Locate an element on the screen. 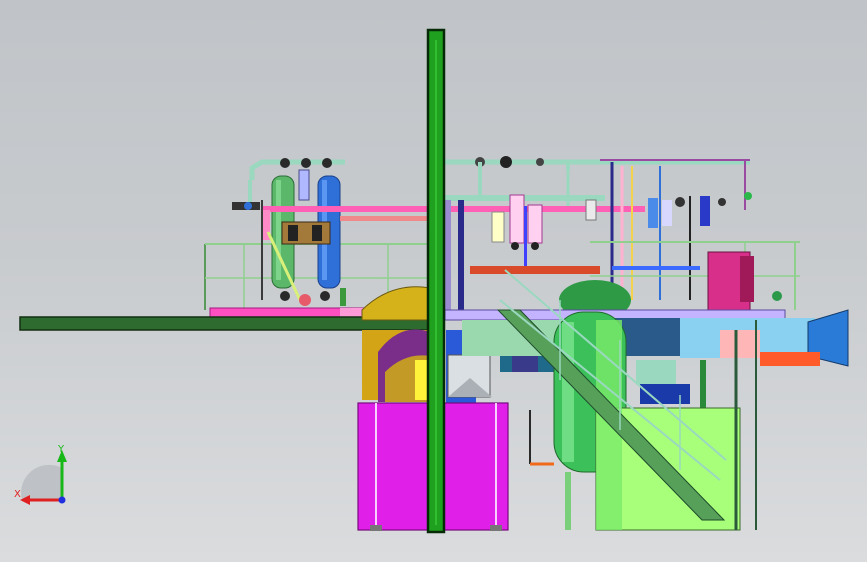 Image resolution: width=867 pixels, height=562 pixels. z-axis-icon is located at coordinates (62, 500).